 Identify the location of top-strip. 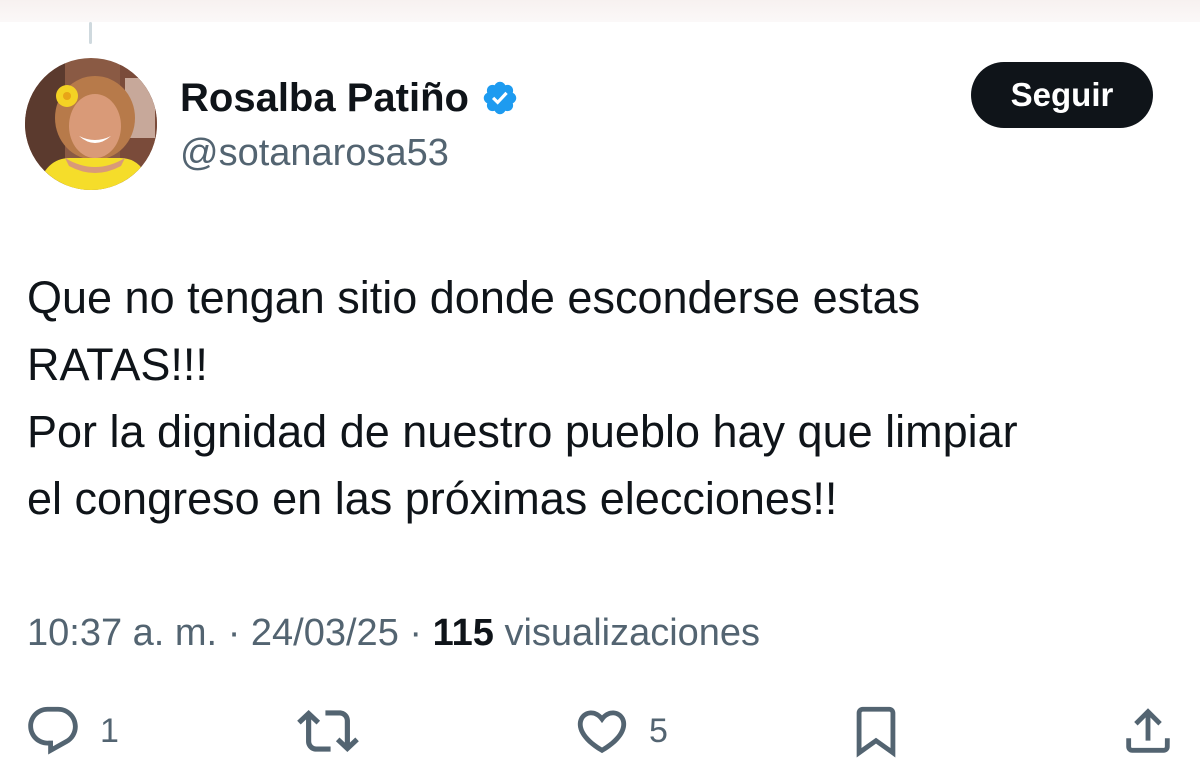
(600, 11).